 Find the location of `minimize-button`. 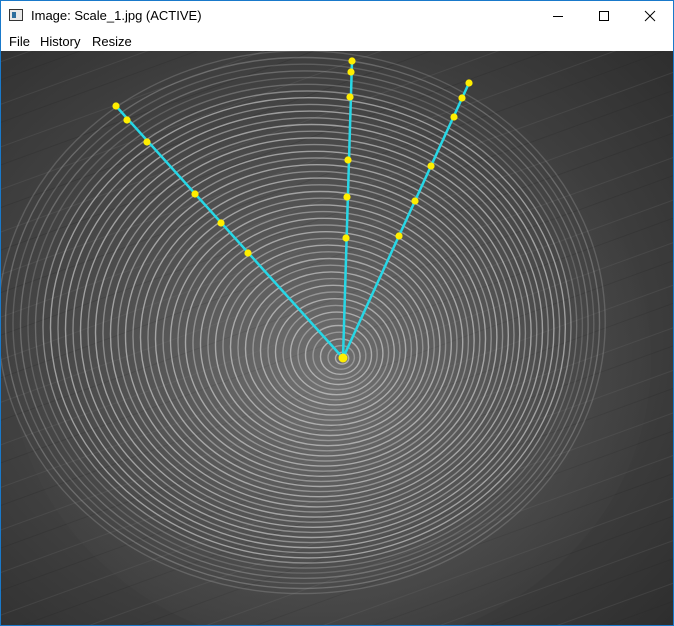

minimize-button is located at coordinates (558, 16).